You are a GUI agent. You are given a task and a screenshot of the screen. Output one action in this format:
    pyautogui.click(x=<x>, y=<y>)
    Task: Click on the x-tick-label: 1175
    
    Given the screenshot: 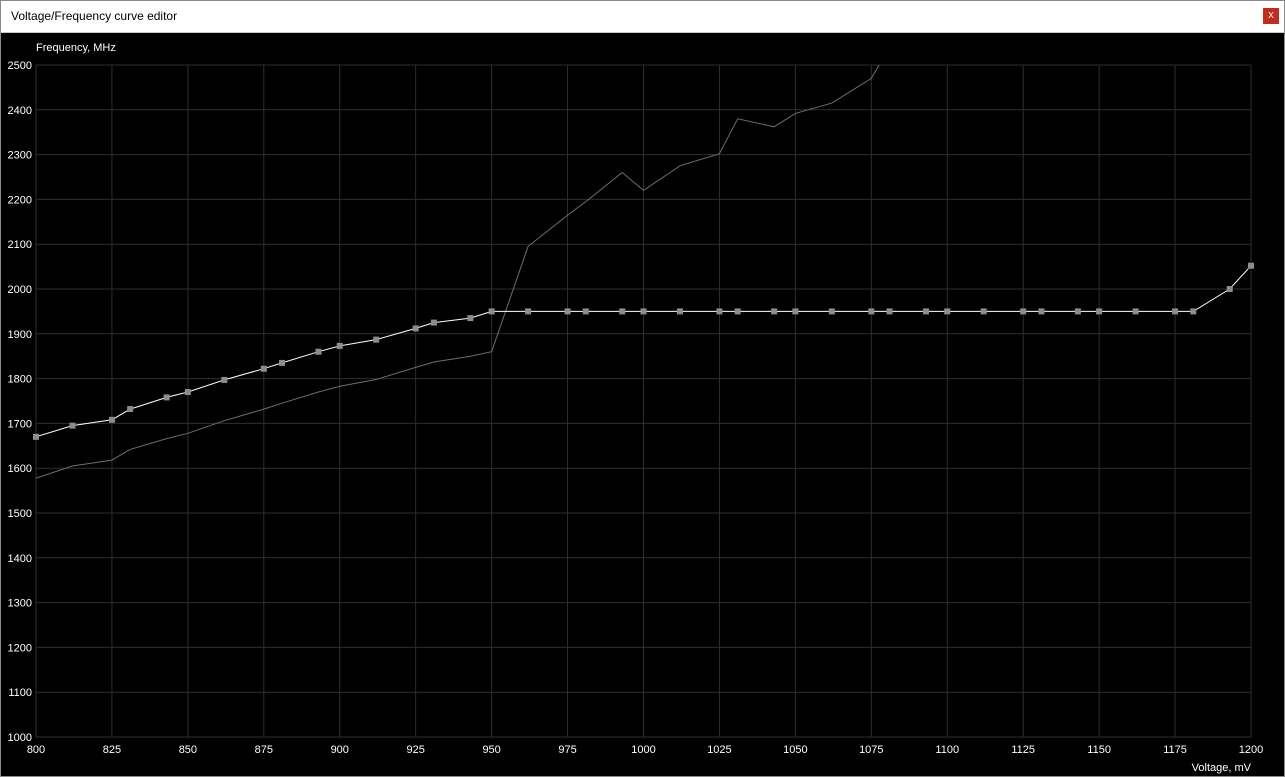 What is the action you would take?
    pyautogui.click(x=1175, y=750)
    